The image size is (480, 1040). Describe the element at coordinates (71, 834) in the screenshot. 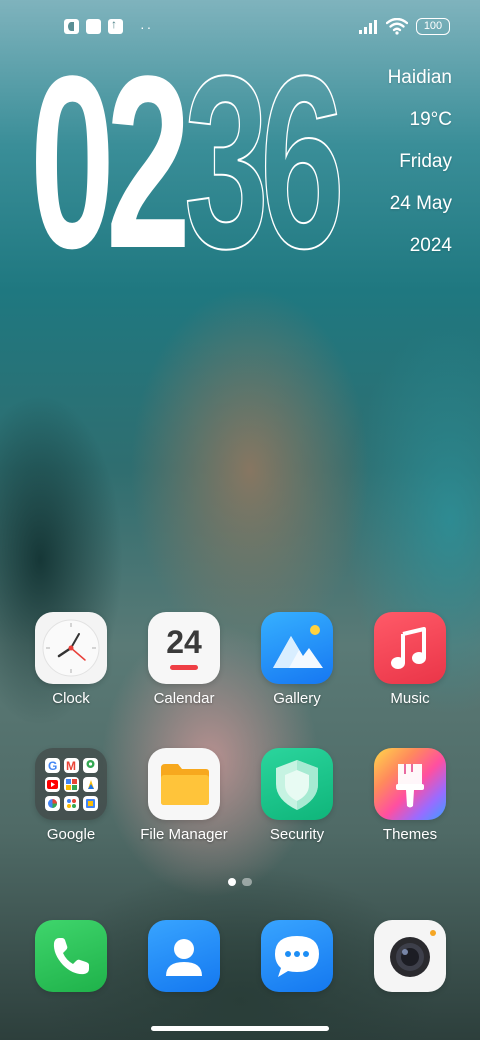

I see `app-label: Google` at that location.